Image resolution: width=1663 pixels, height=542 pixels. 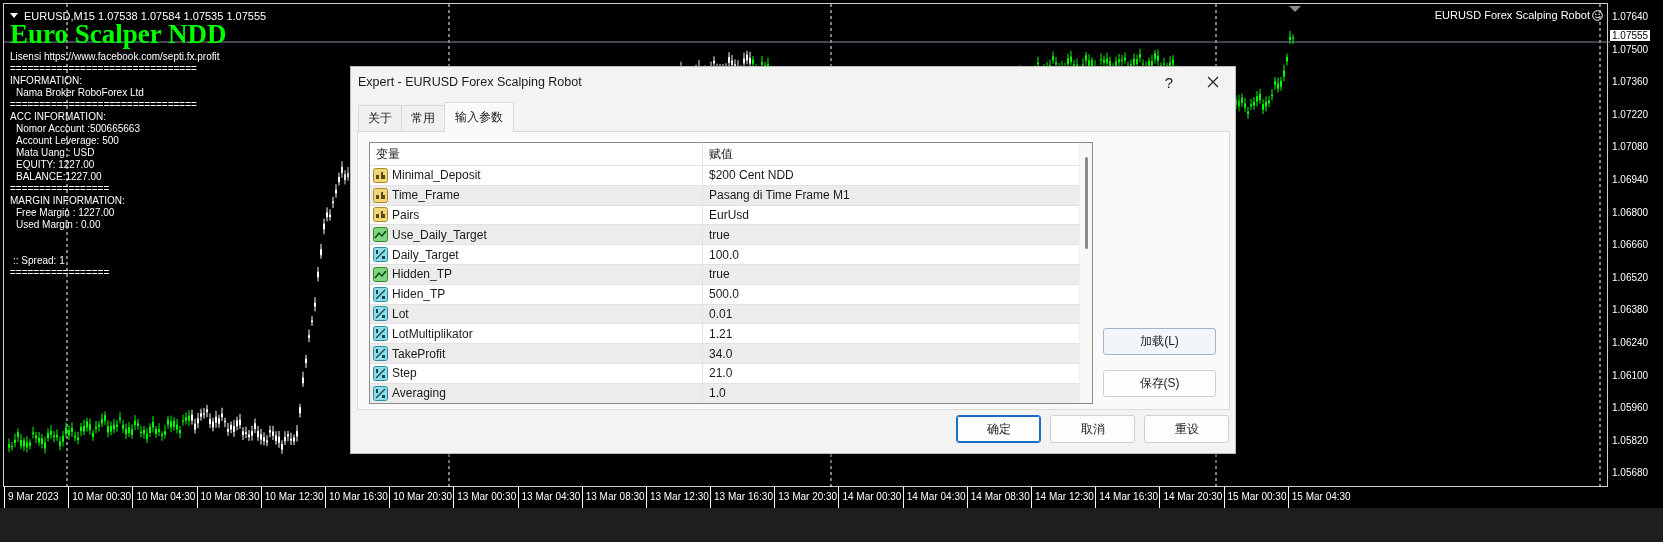 What do you see at coordinates (59, 177) in the screenshot?
I see `info-line: BALANCE:1227.00` at bounding box center [59, 177].